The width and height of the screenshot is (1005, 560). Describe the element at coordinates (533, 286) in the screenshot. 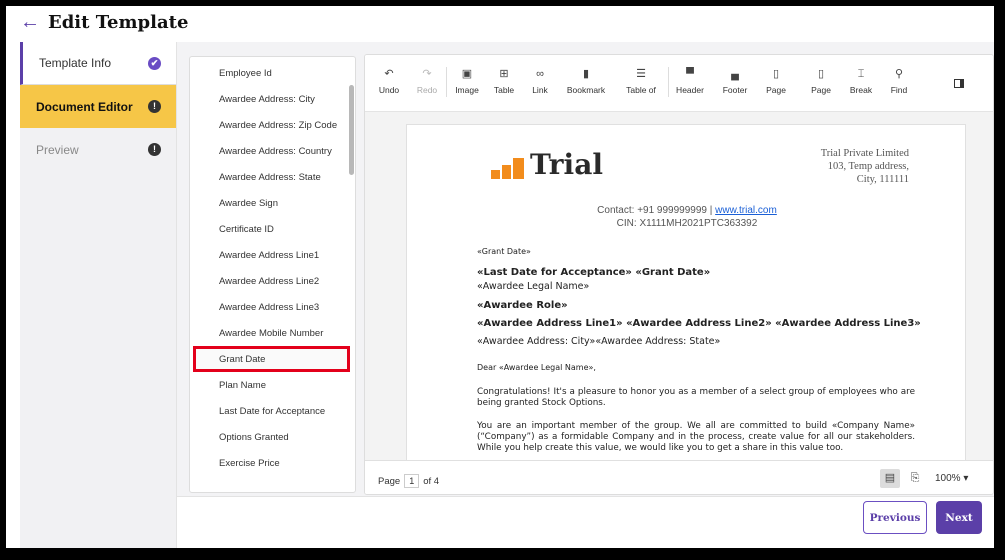

I see `merge-legal-name: «Awardee Legal Name»` at that location.